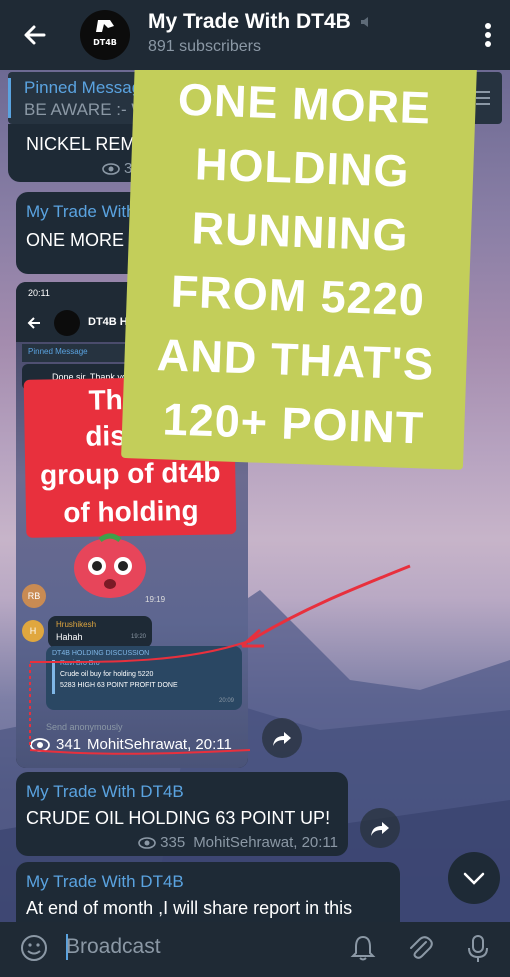 Image resolution: width=510 pixels, height=977 pixels. Describe the element at coordinates (296, 359) in the screenshot. I see `sticker-line: AND THAT'S` at that location.